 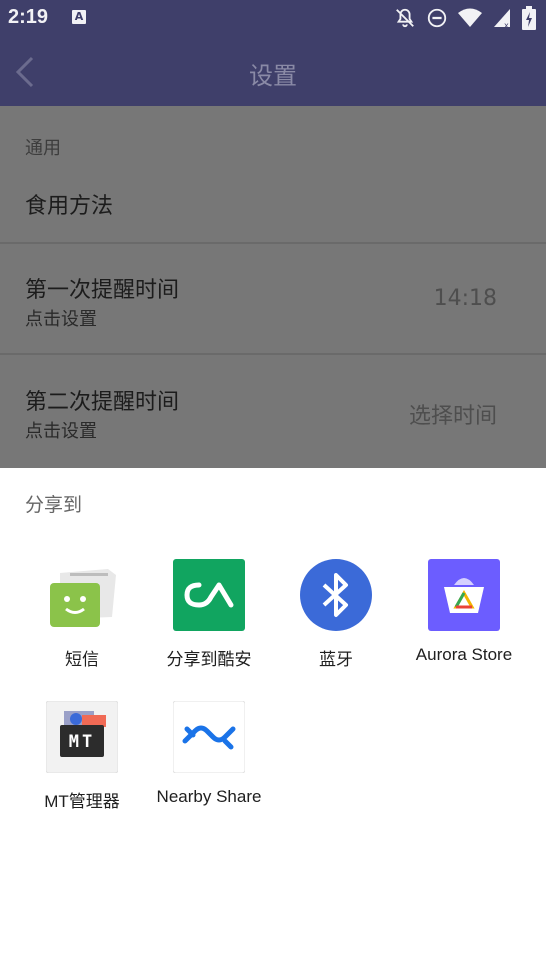 What do you see at coordinates (209, 595) in the screenshot?
I see `coolapk-icon` at bounding box center [209, 595].